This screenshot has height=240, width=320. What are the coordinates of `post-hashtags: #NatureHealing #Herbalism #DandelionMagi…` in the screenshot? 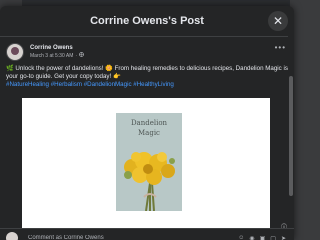 It's located at (147, 85).